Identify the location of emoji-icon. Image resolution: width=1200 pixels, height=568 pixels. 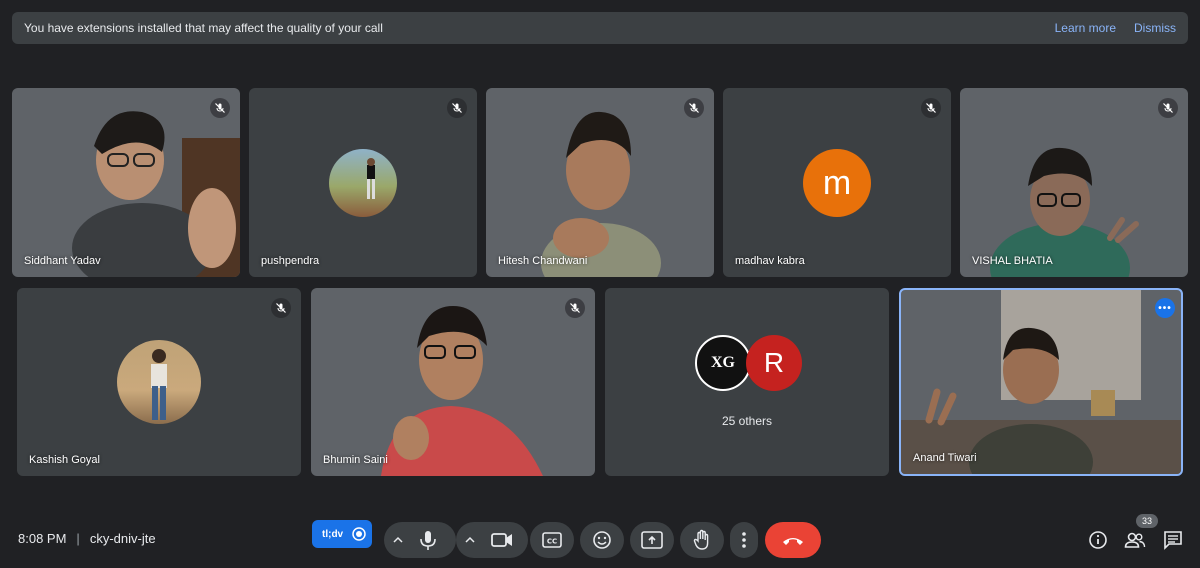
(602, 540).